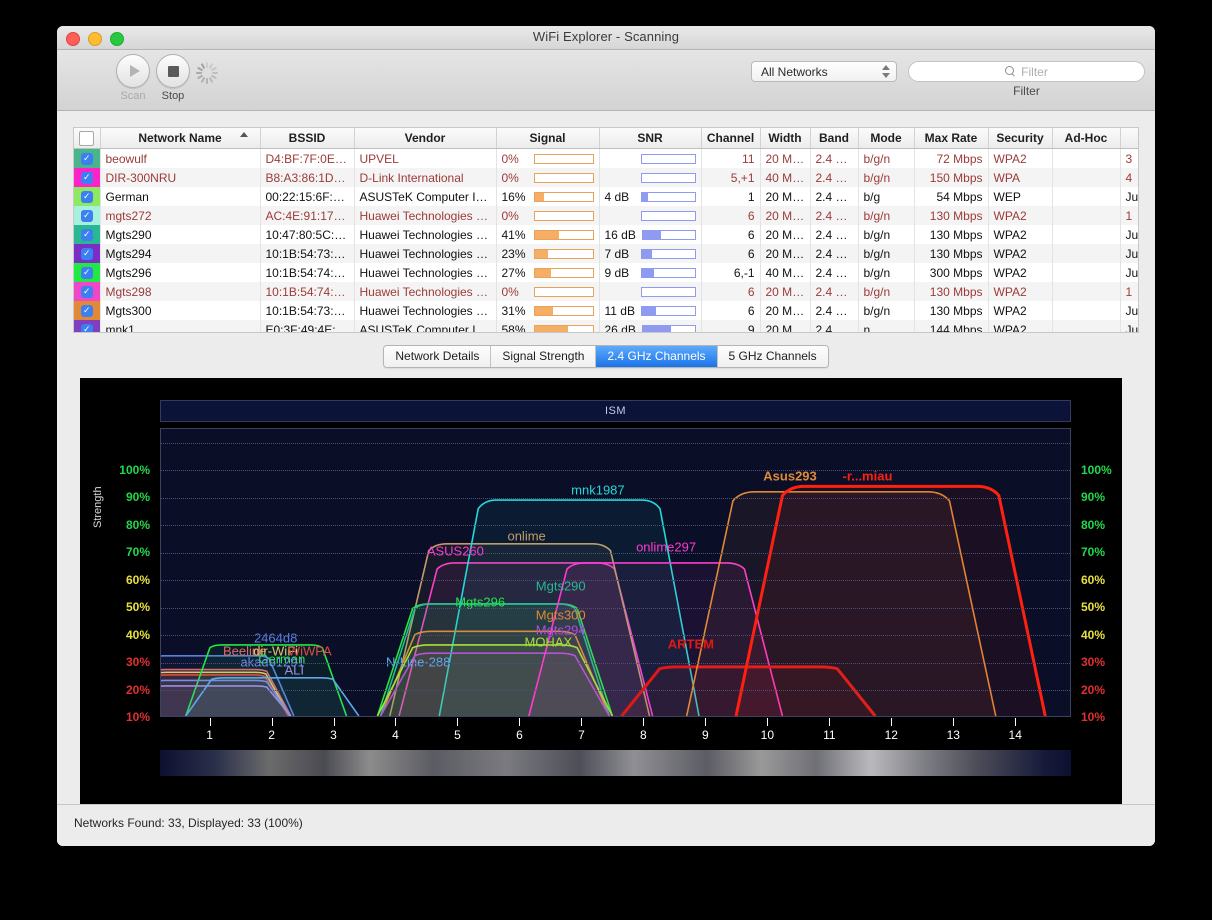  What do you see at coordinates (548, 196) in the screenshot?
I see `cell-signal: 16%` at bounding box center [548, 196].